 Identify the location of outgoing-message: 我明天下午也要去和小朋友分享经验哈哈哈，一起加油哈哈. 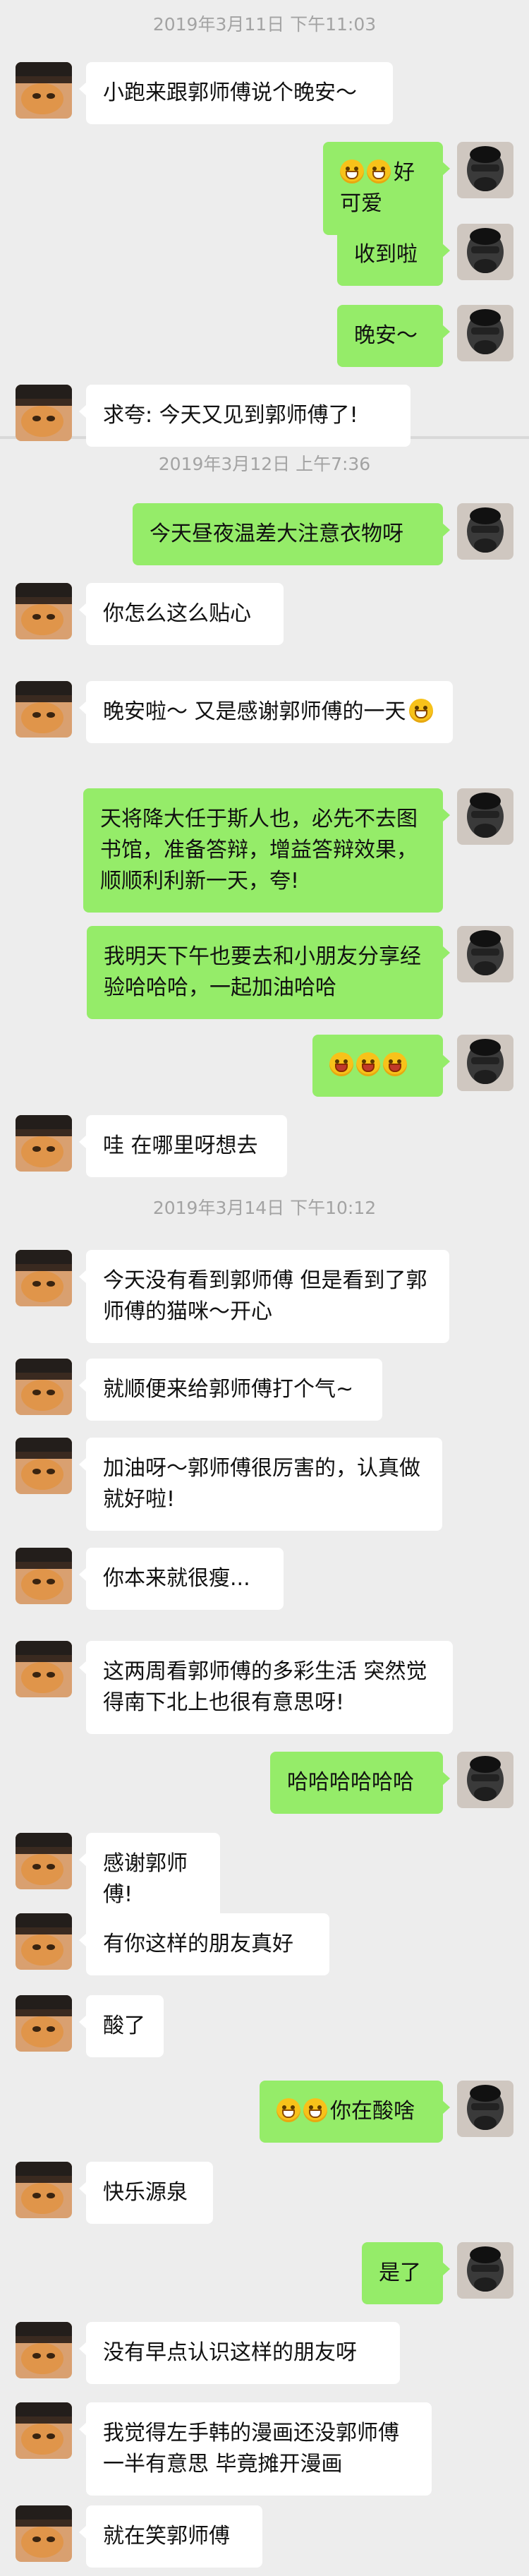
(268, 972).